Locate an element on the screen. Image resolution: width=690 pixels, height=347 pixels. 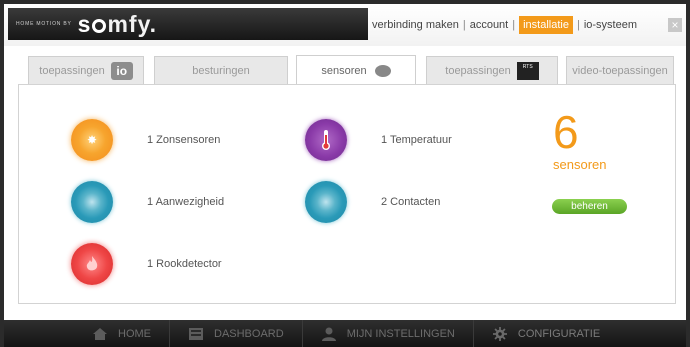
tab-video-toepassingen: video-toepassingen is located at coordinates (620, 70).